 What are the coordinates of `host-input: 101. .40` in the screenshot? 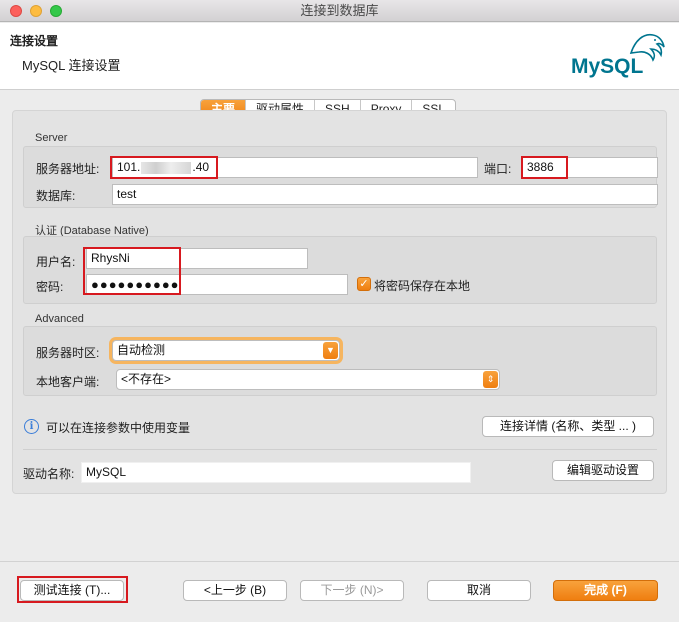 It's located at (295, 167).